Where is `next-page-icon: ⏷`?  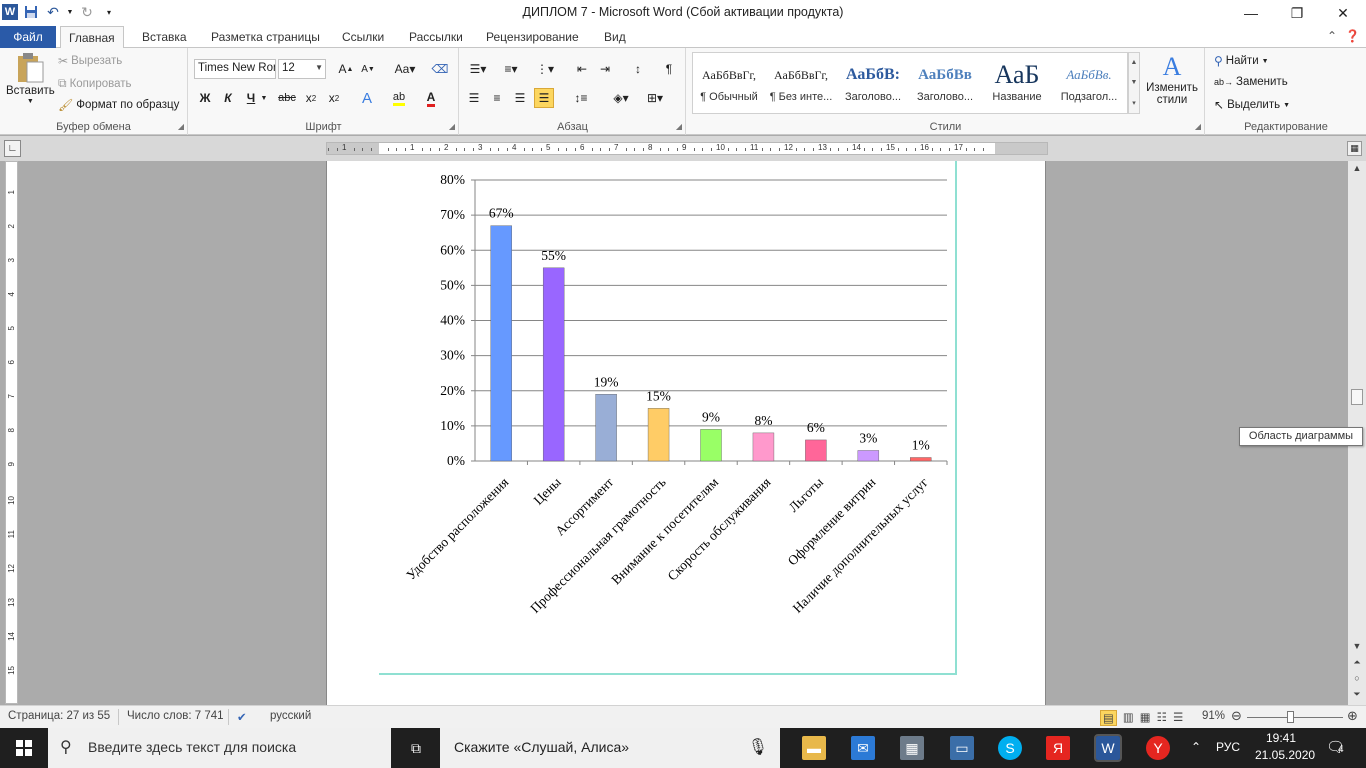 next-page-icon: ⏷ is located at coordinates (1357, 694).